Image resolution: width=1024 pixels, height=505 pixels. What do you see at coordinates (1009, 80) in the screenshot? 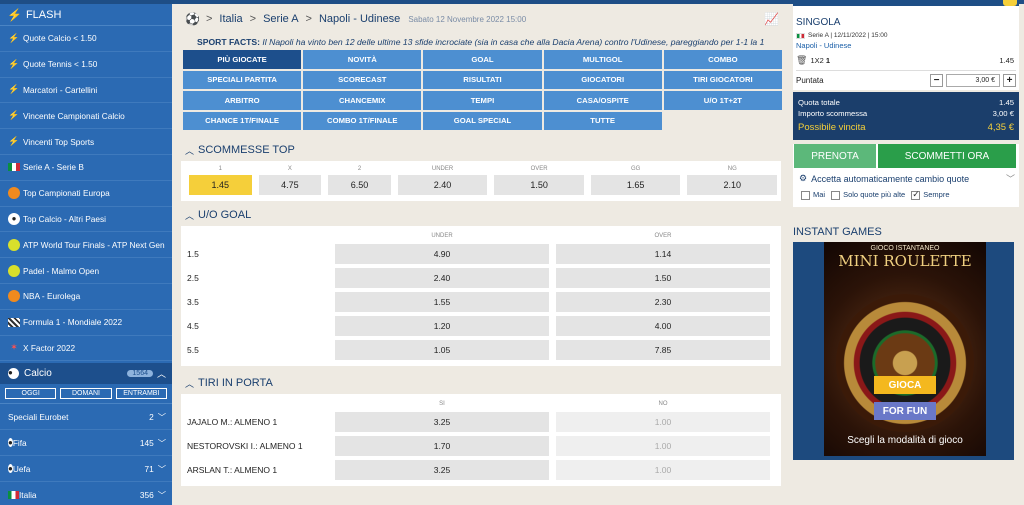
I see `plus-button: +` at bounding box center [1009, 80].